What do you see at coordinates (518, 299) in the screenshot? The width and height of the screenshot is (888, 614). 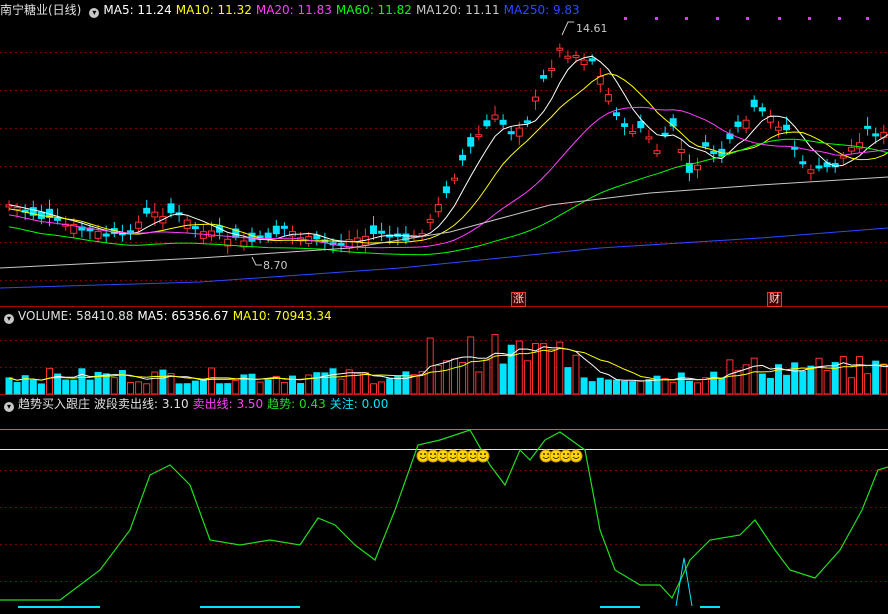 I see `rise-tag: 涨` at bounding box center [518, 299].